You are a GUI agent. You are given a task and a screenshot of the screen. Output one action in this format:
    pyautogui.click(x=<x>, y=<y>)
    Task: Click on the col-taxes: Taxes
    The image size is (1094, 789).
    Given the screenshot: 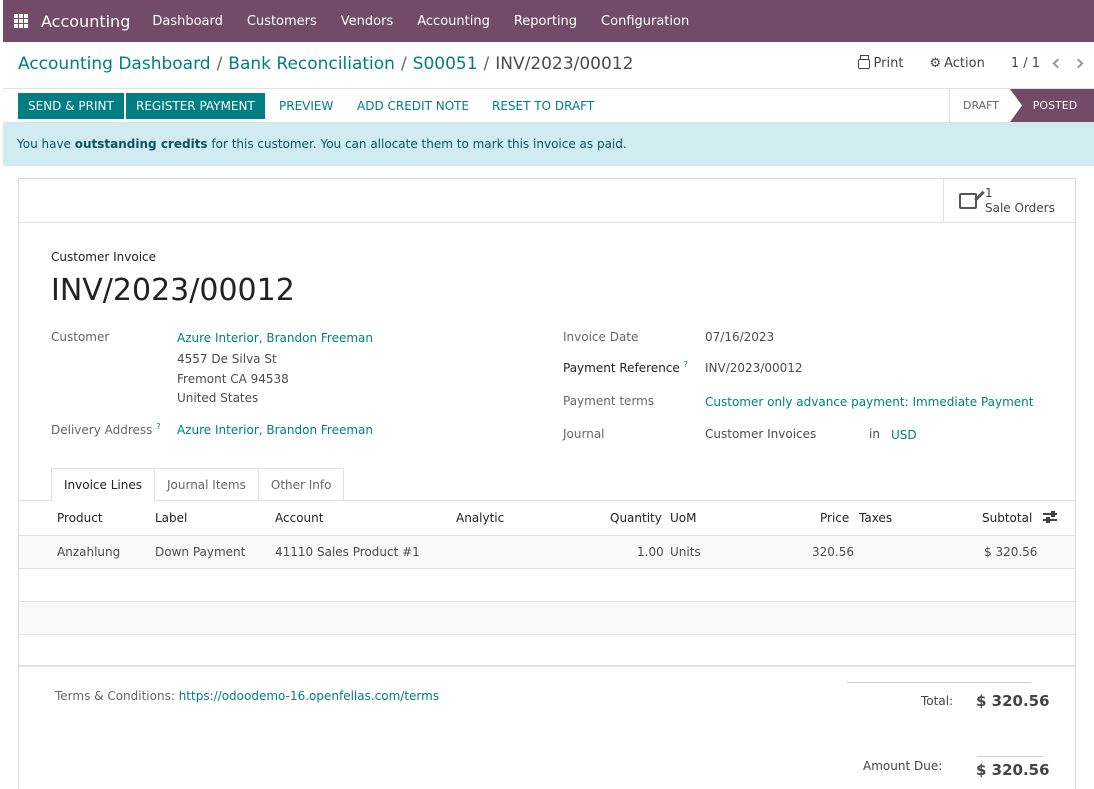 What is the action you would take?
    pyautogui.click(x=875, y=518)
    